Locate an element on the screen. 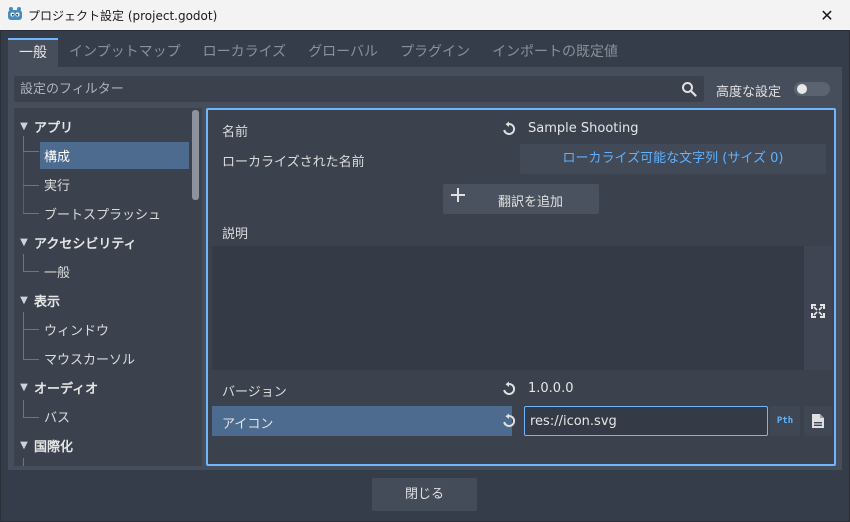  tree-item-label: ブートスプラッシュ is located at coordinates (103, 215).